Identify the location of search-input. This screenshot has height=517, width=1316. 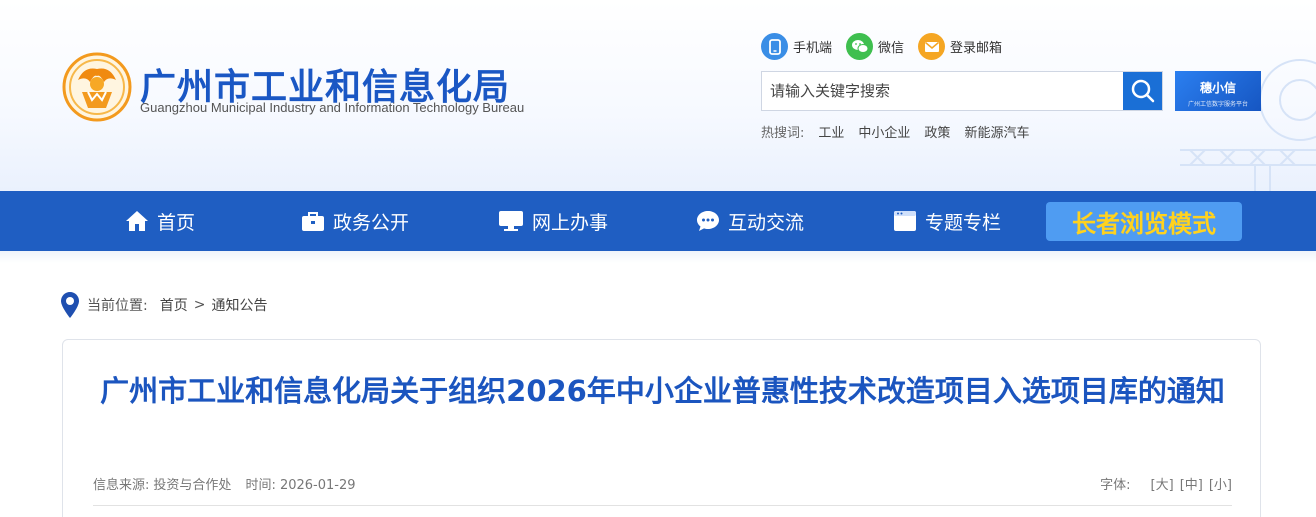
(942, 91).